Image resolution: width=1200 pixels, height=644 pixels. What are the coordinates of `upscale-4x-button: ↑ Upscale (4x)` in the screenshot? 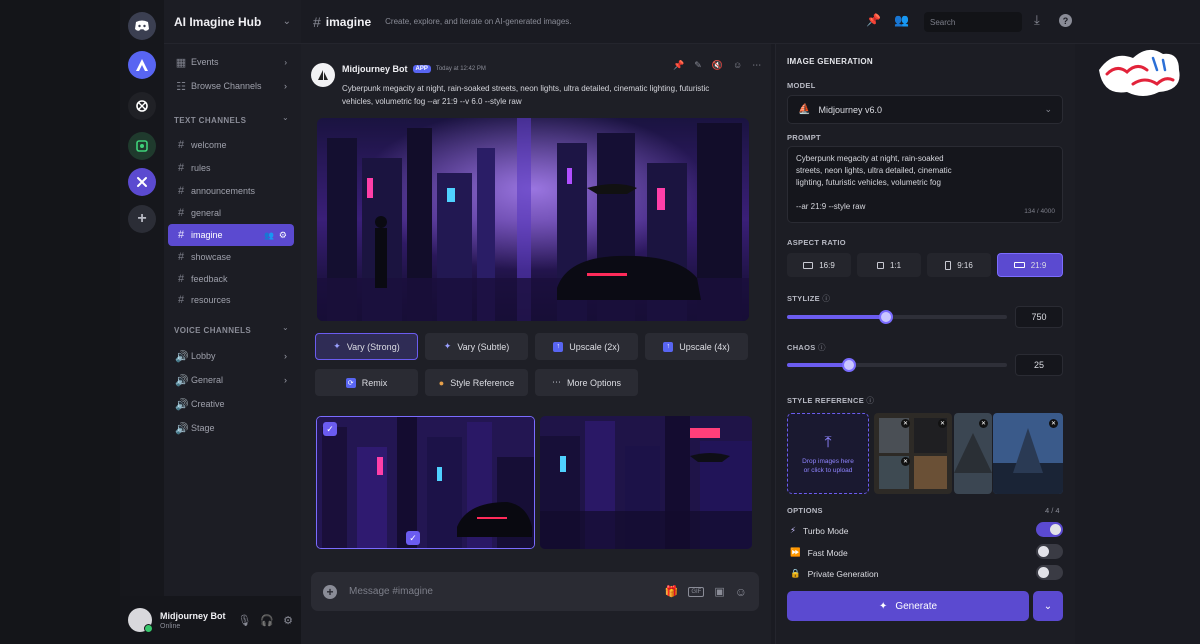 It's located at (696, 346).